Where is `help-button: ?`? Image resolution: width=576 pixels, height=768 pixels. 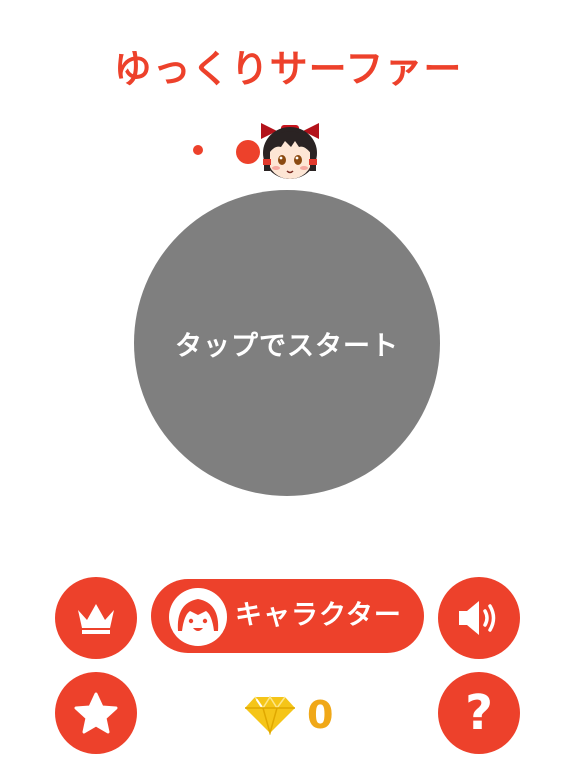 help-button: ? is located at coordinates (479, 713).